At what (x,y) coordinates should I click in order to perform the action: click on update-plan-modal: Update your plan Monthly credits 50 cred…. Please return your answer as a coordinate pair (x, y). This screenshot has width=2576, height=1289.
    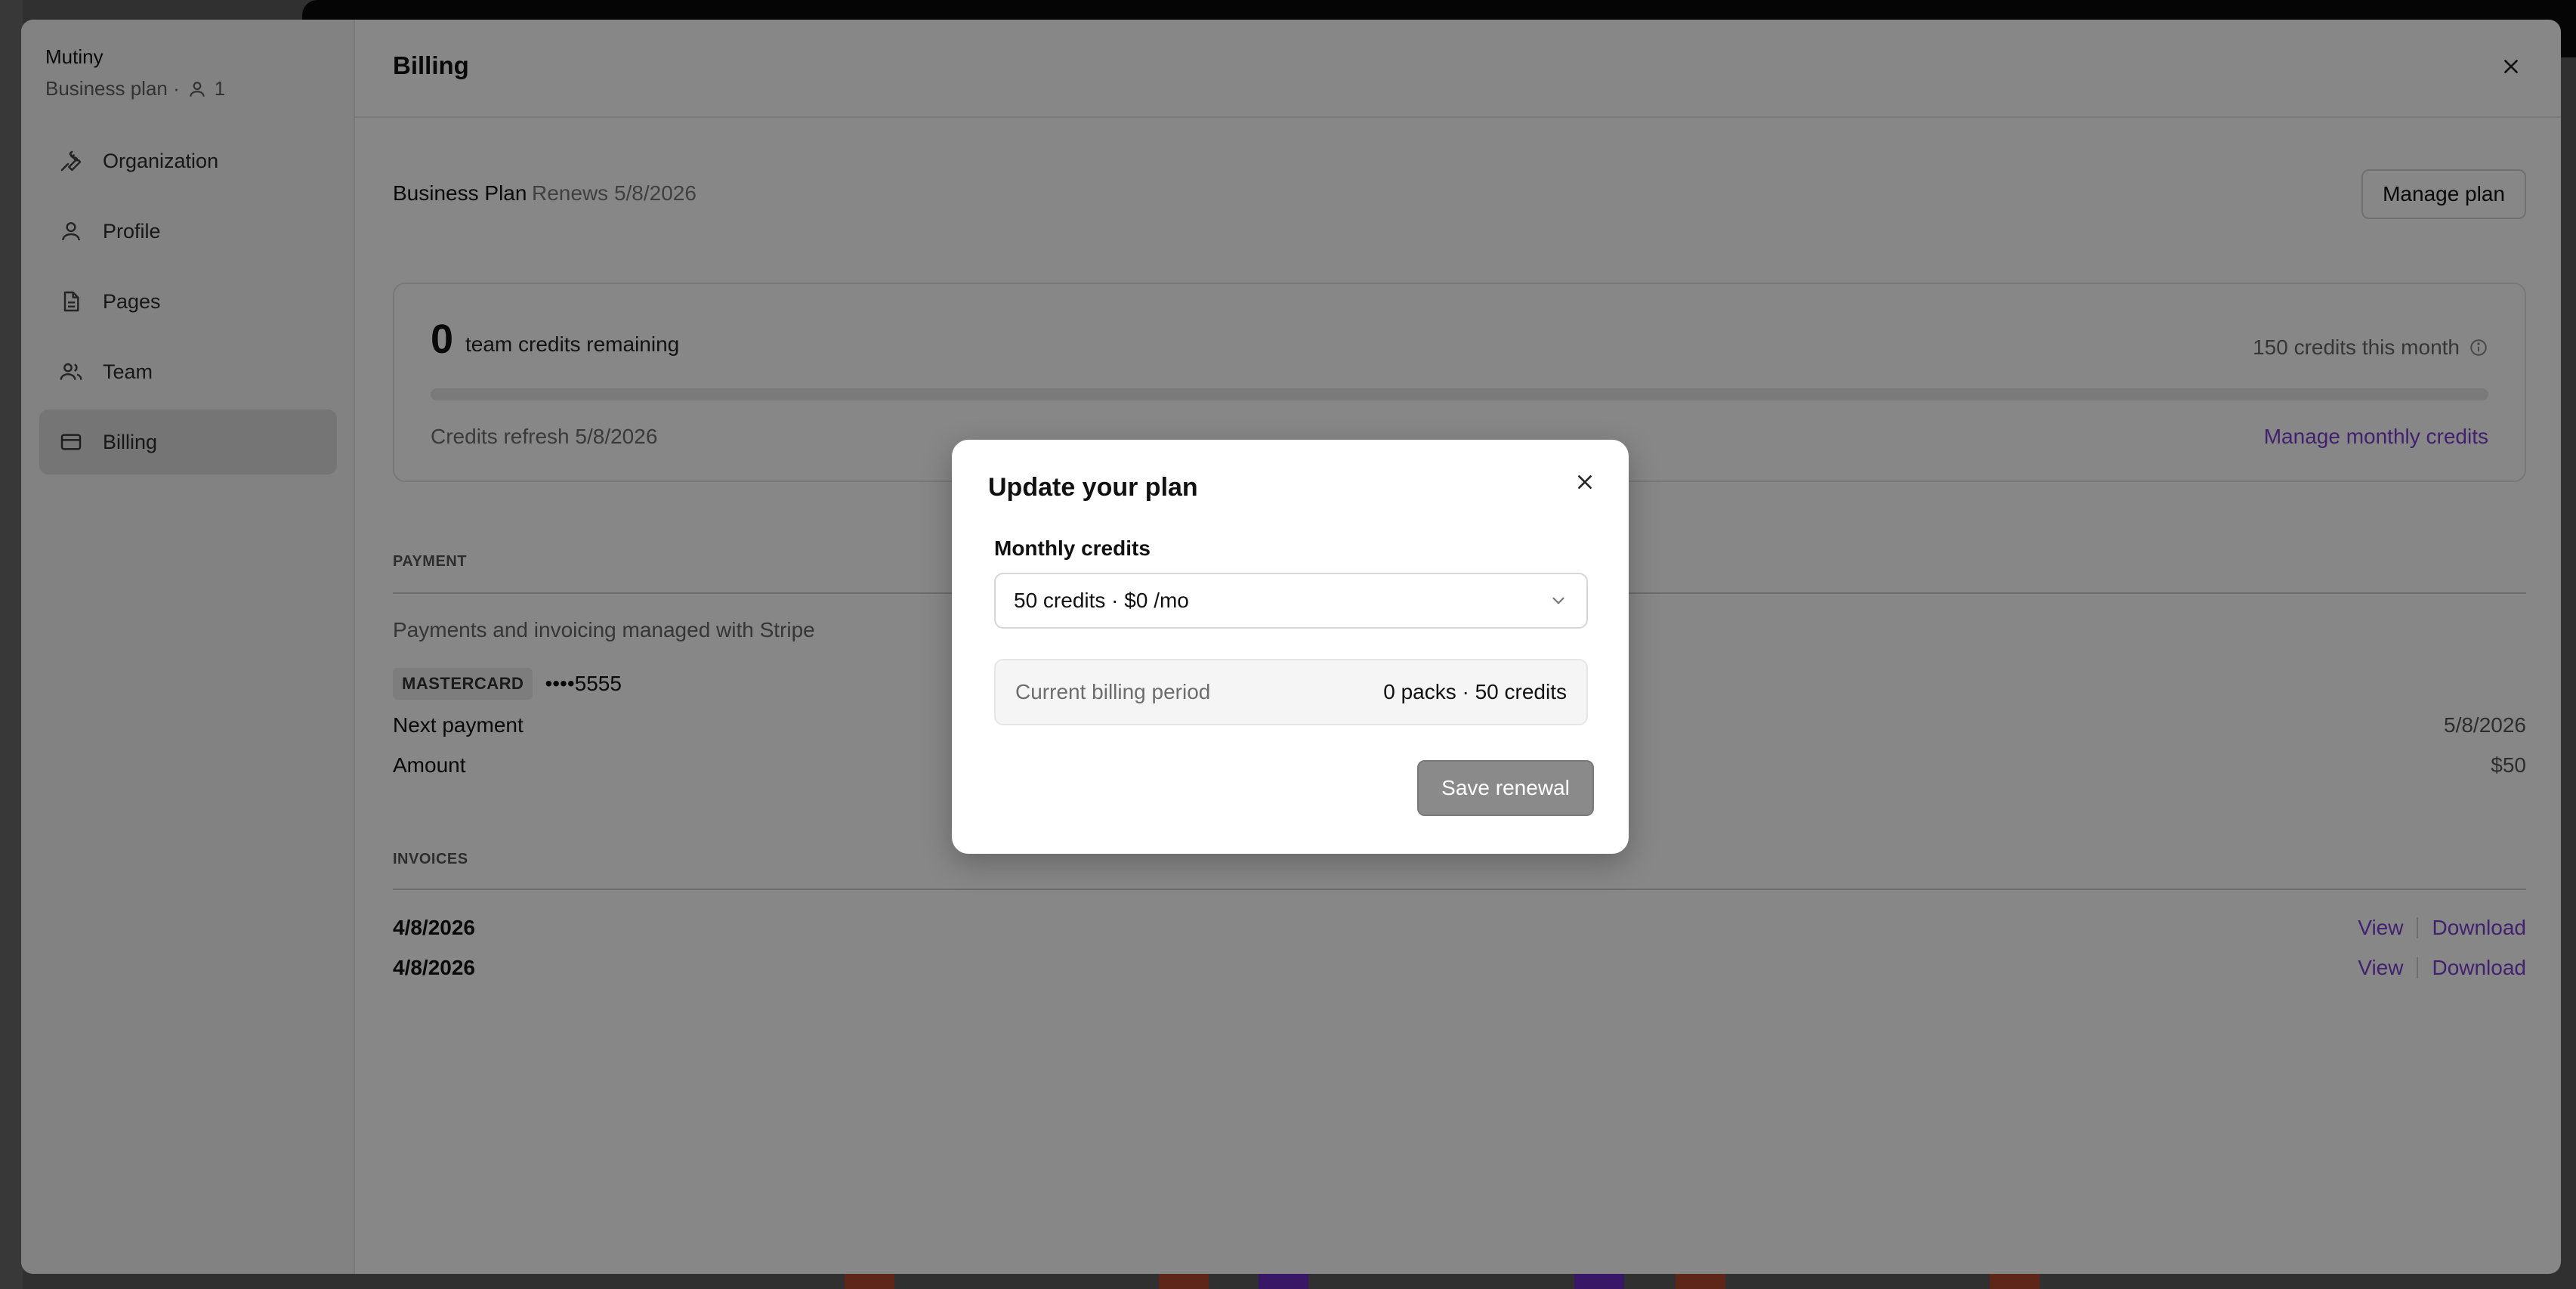
    Looking at the image, I should click on (1290, 647).